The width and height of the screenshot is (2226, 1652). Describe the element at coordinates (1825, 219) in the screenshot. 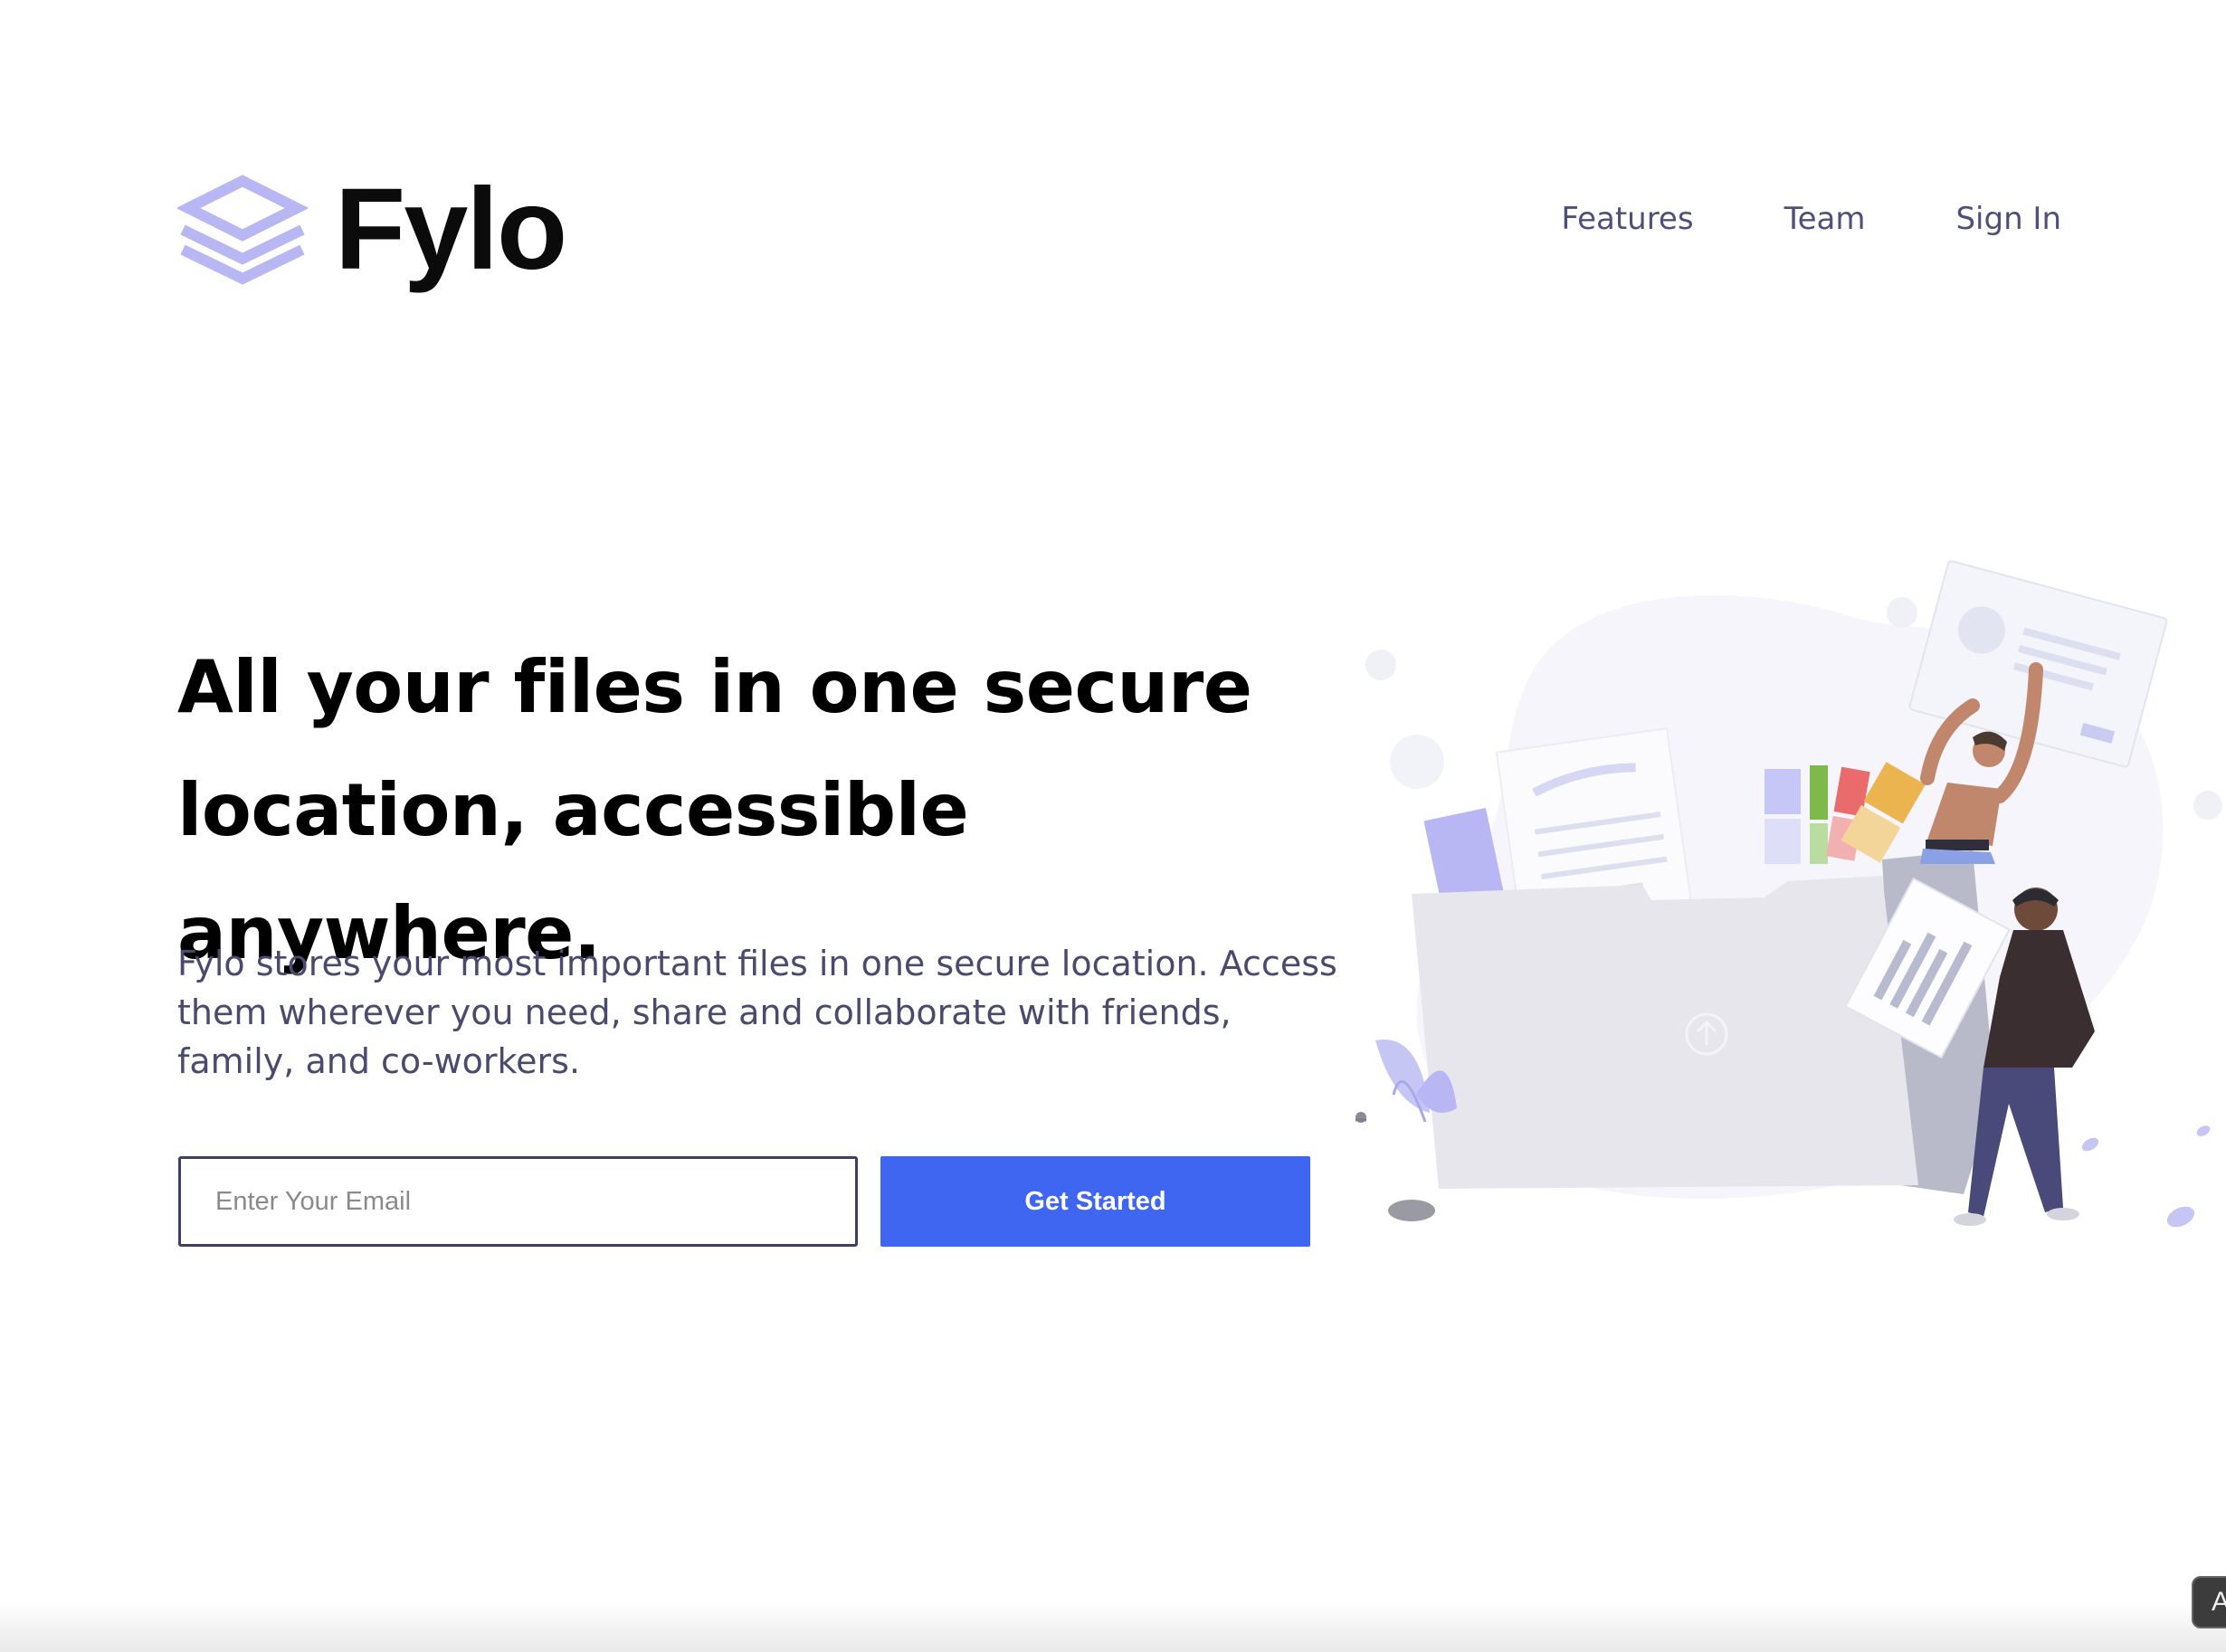

I see `nav-link-team: Team` at that location.